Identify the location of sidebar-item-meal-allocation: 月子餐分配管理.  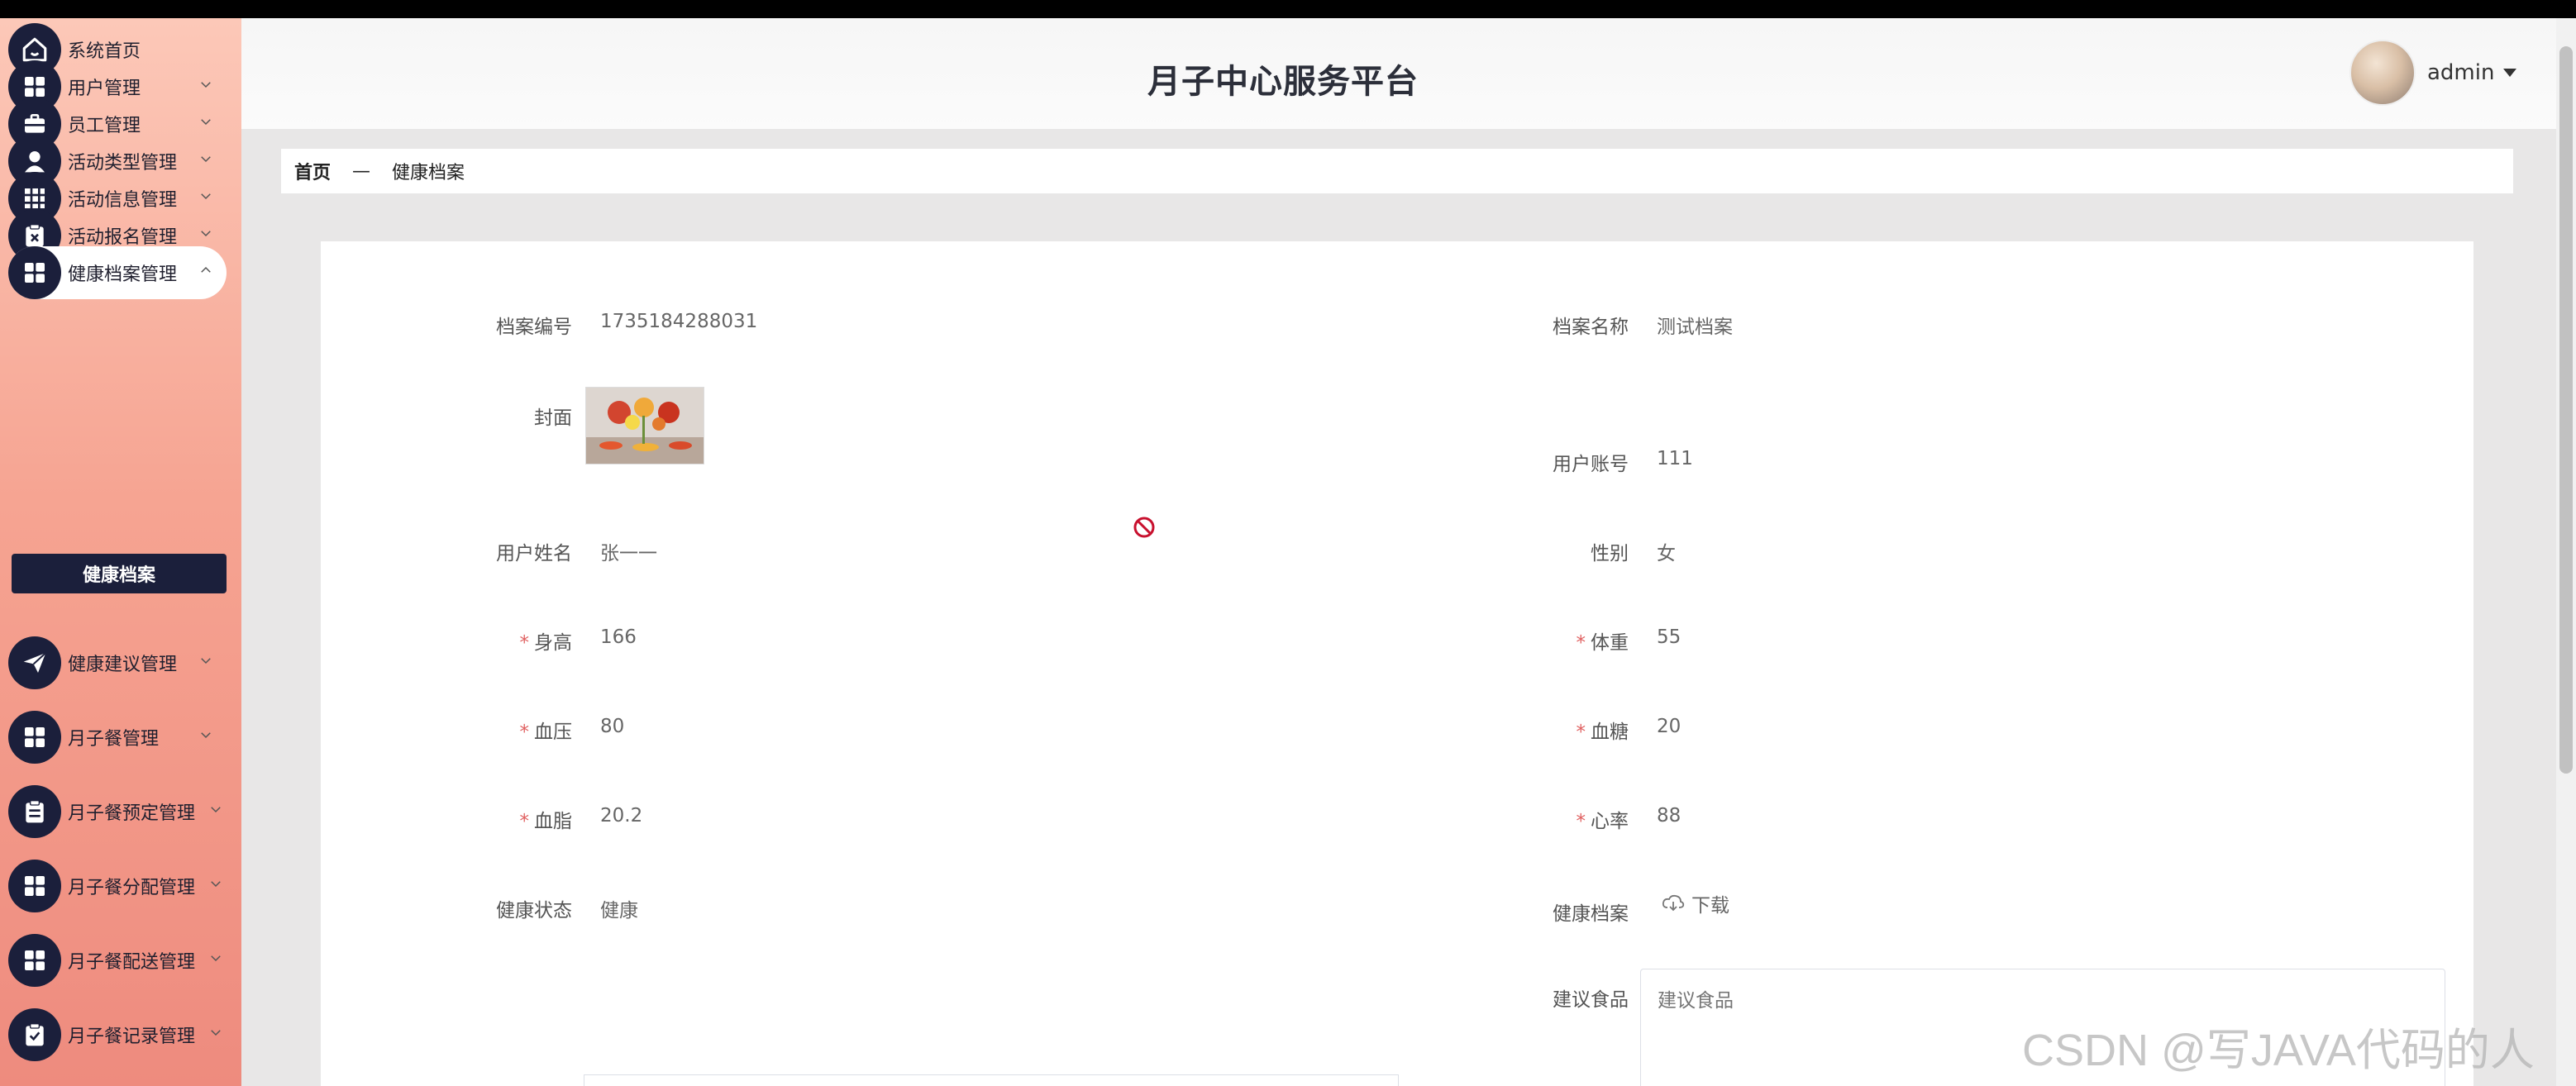
(117, 886).